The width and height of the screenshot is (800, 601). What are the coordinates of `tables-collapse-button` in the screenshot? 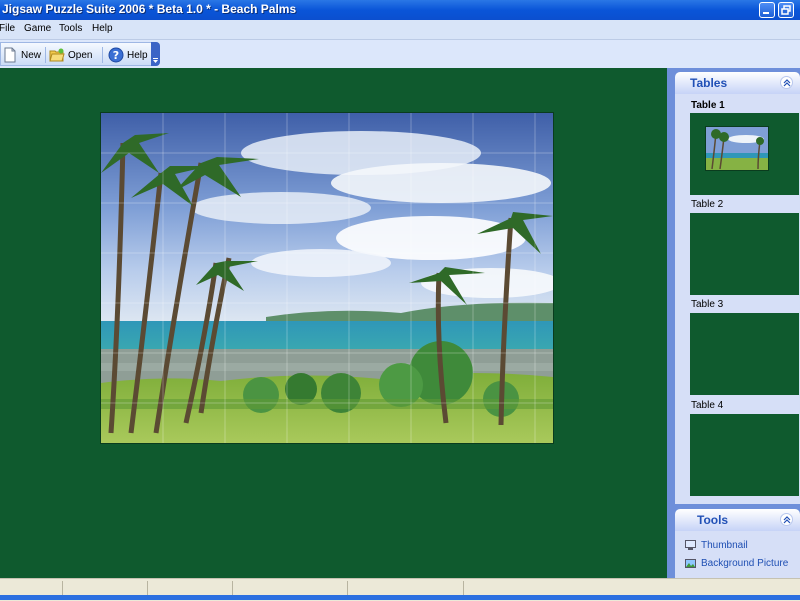 It's located at (786, 82).